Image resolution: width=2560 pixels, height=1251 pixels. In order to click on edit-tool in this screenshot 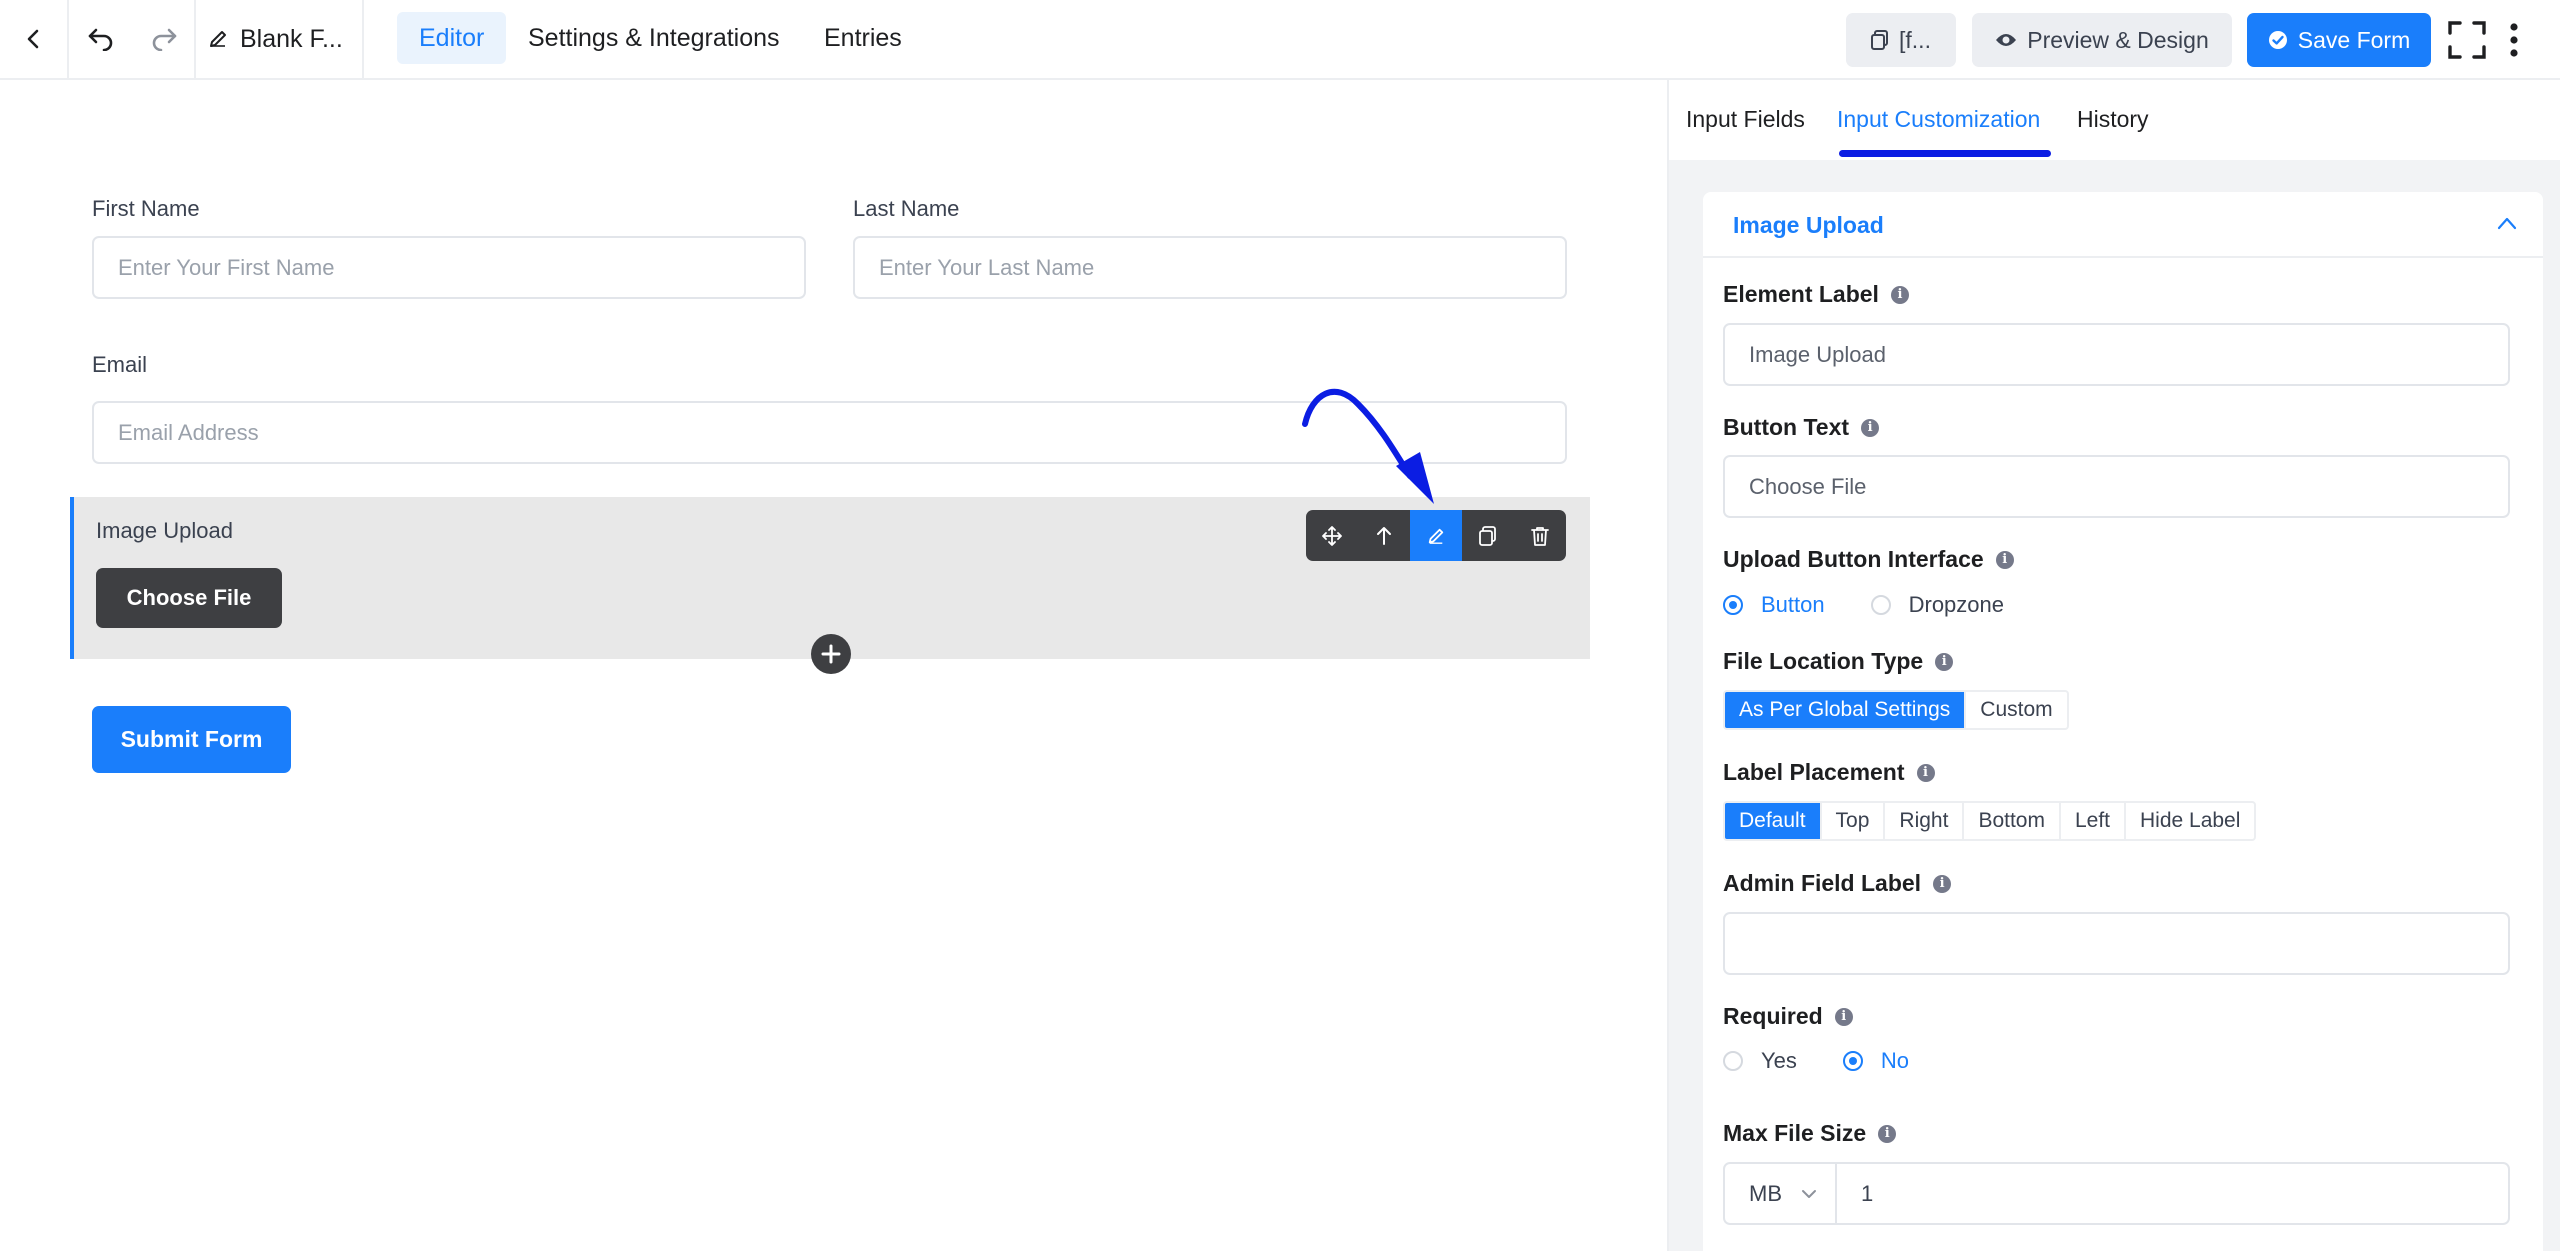, I will do `click(1436, 535)`.